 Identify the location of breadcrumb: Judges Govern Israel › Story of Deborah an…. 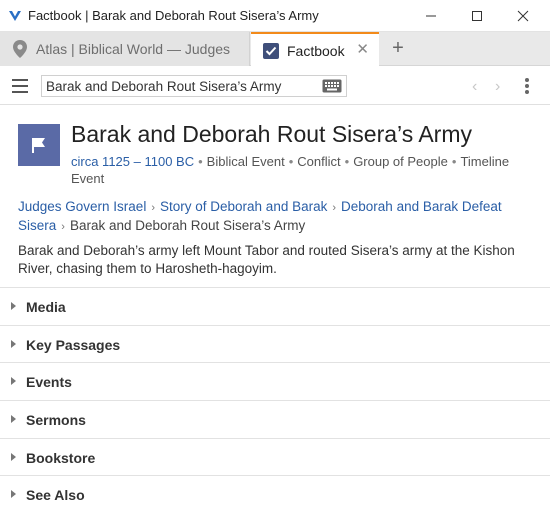
(278, 217).